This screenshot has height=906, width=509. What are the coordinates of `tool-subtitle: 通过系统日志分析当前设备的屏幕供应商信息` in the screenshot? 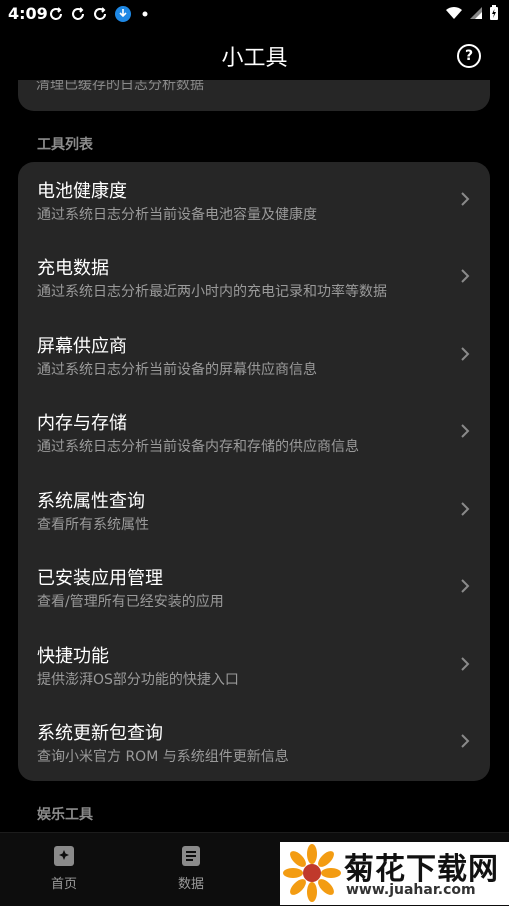 It's located at (177, 370).